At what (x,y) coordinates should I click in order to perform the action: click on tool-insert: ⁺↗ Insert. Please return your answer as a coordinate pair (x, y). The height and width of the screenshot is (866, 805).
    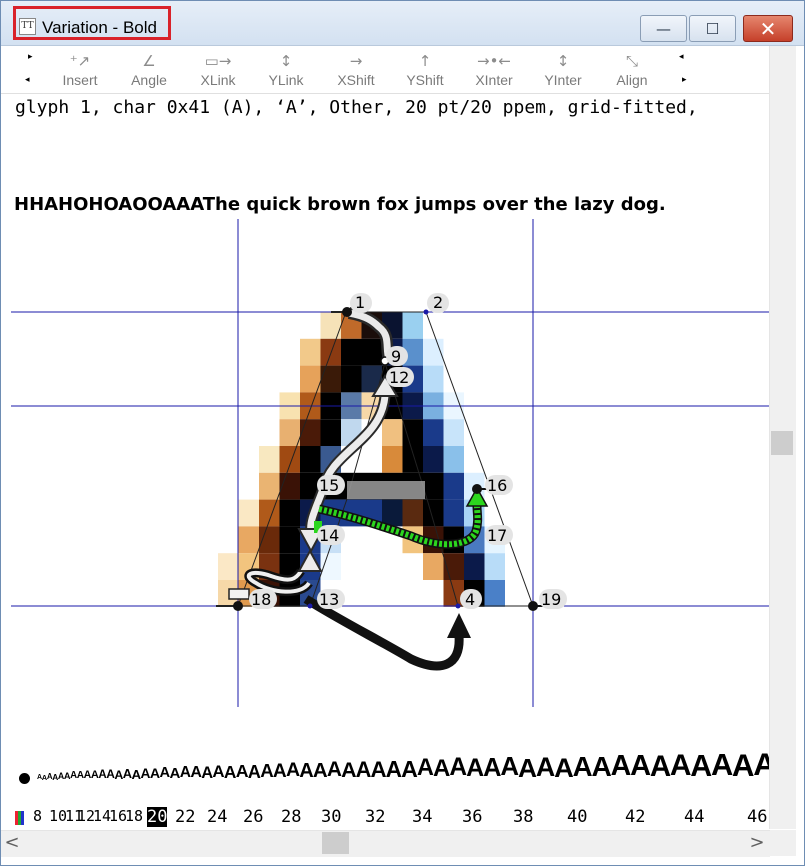
    Looking at the image, I should click on (80, 69).